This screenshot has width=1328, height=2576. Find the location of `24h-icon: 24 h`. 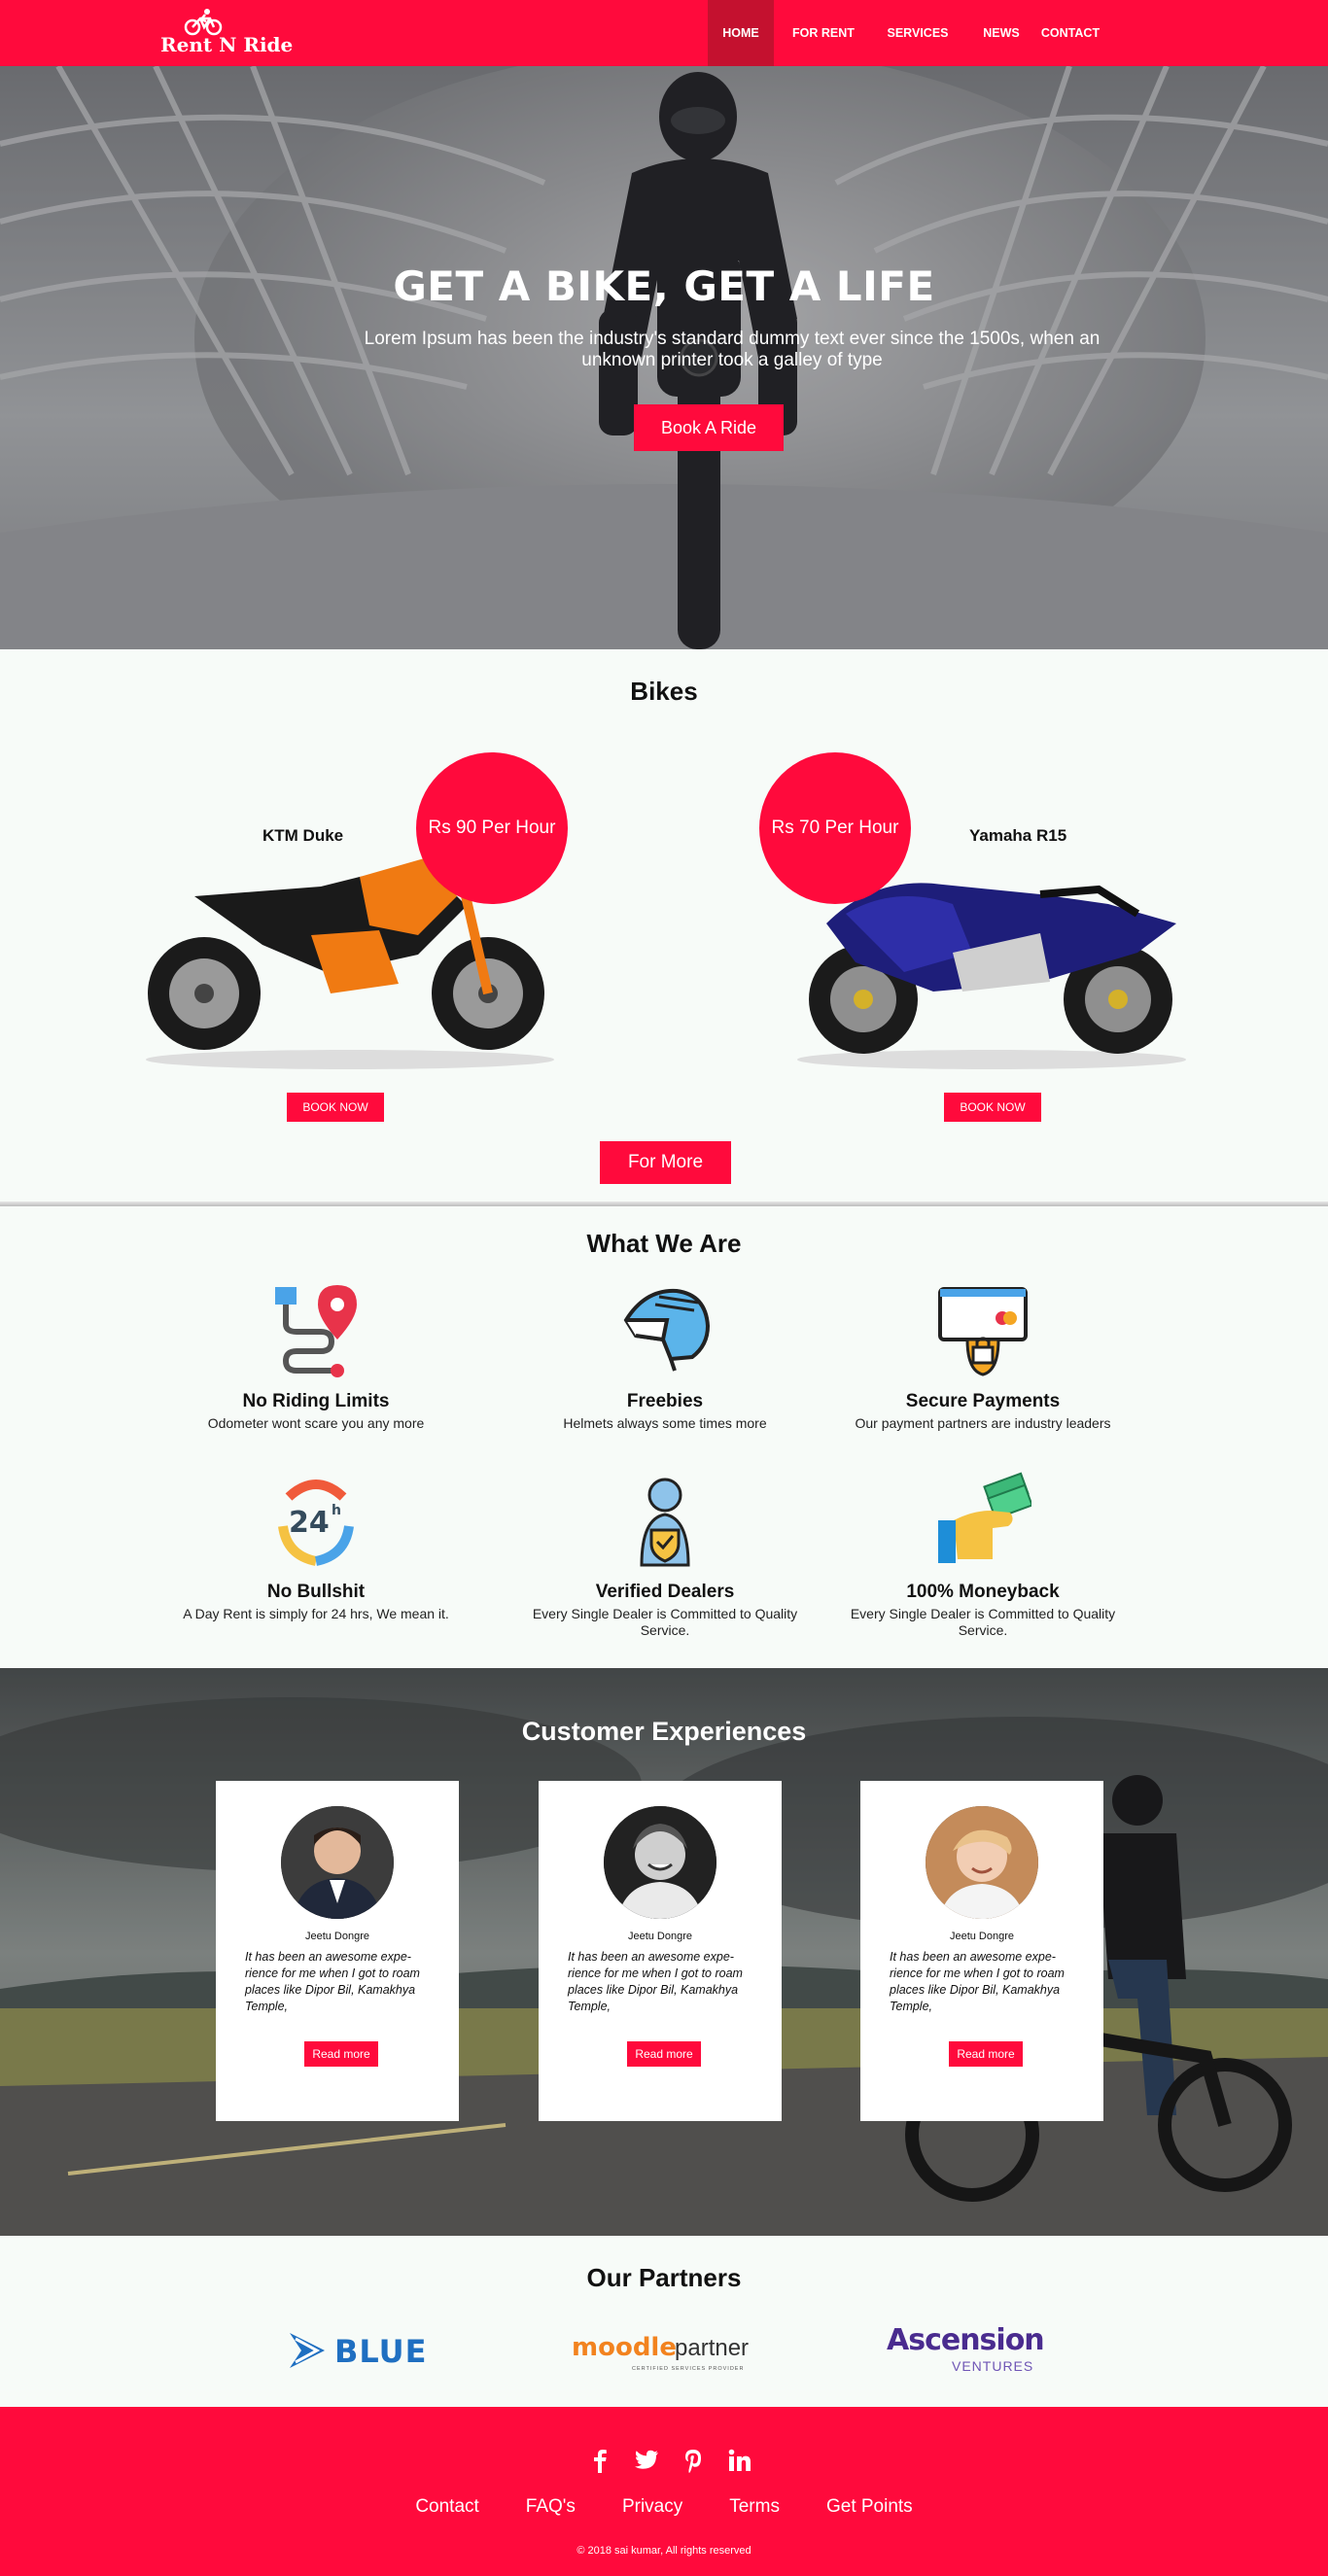

24h-icon: 24 h is located at coordinates (316, 1522).